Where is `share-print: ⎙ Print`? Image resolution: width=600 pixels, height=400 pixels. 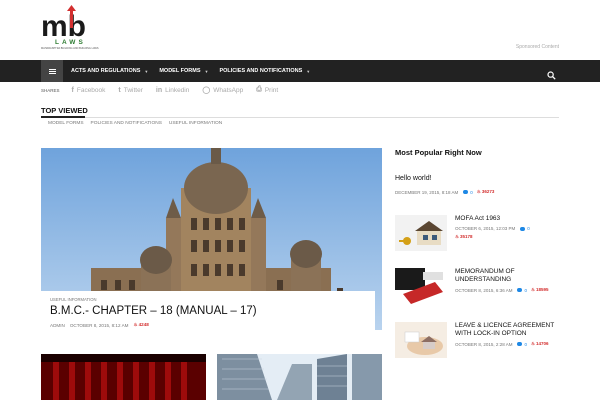 share-print: ⎙ Print is located at coordinates (267, 90).